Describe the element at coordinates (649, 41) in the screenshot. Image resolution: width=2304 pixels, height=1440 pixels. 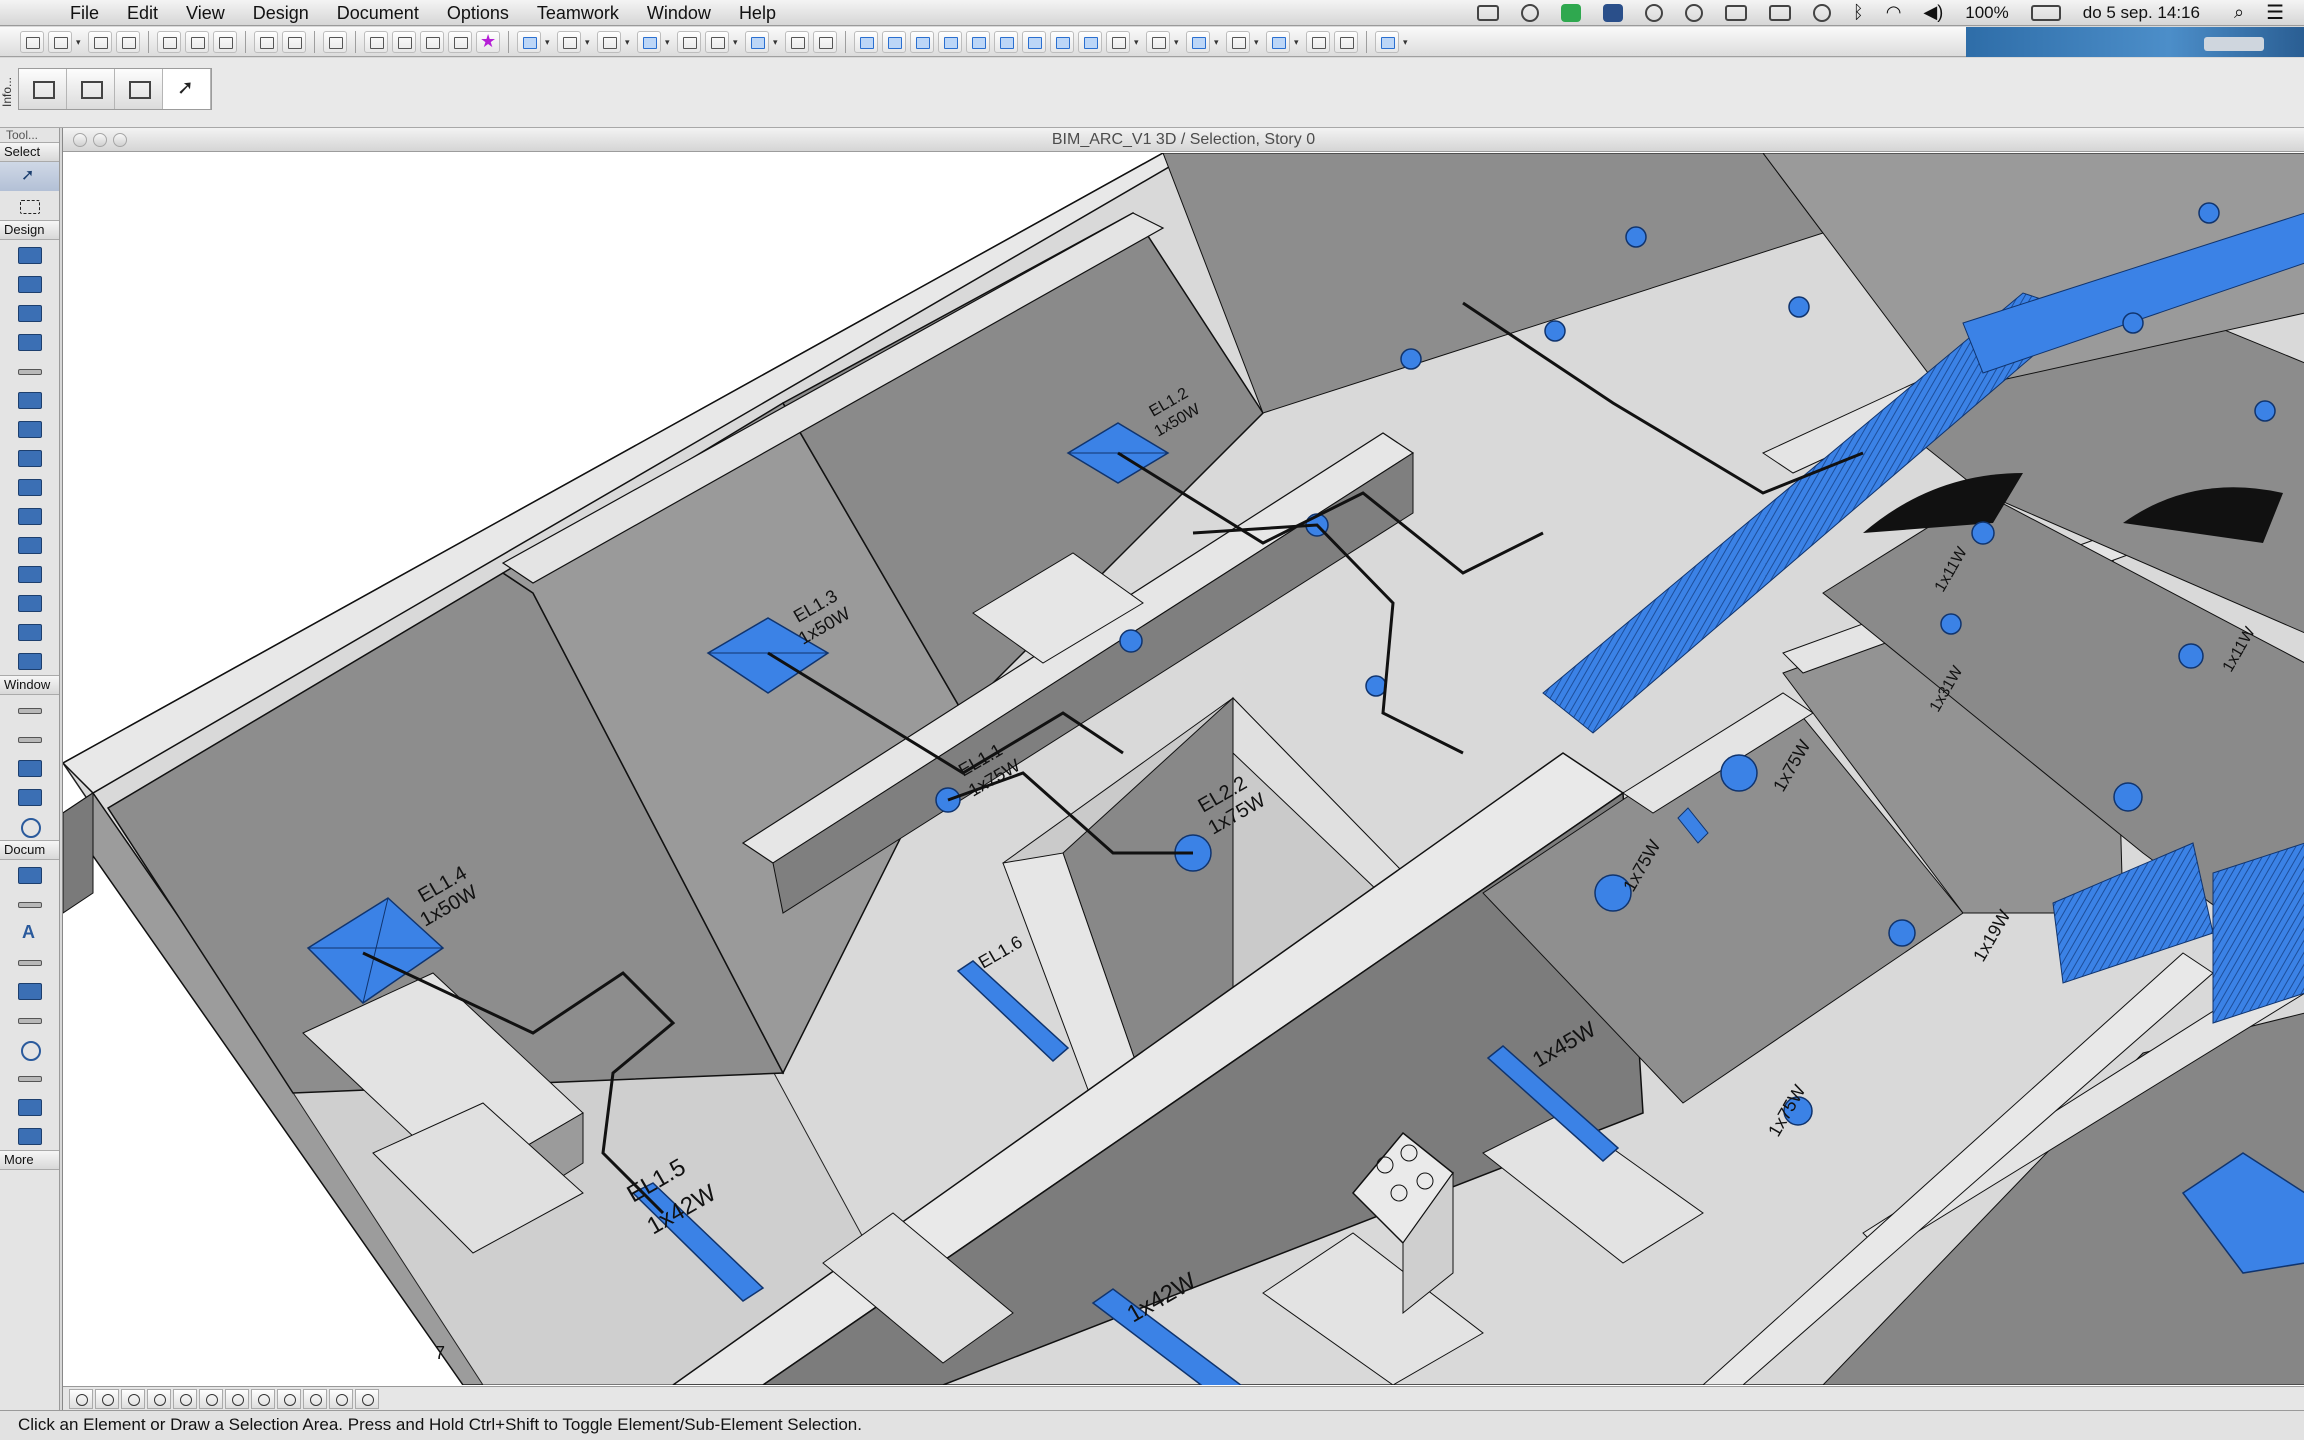
I see `gravity-icon` at that location.